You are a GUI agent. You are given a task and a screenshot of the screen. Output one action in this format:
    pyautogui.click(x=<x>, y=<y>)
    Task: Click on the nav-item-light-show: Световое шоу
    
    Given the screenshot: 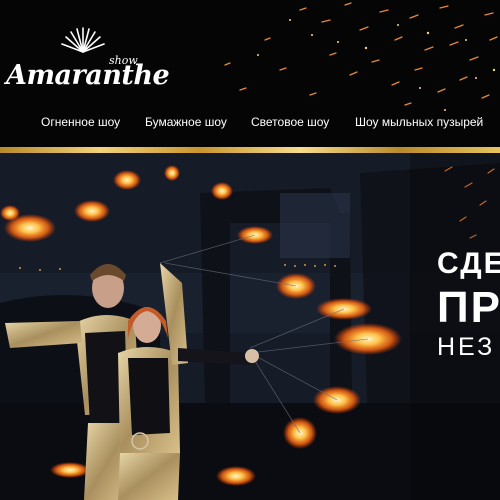 What is the action you would take?
    pyautogui.click(x=290, y=122)
    